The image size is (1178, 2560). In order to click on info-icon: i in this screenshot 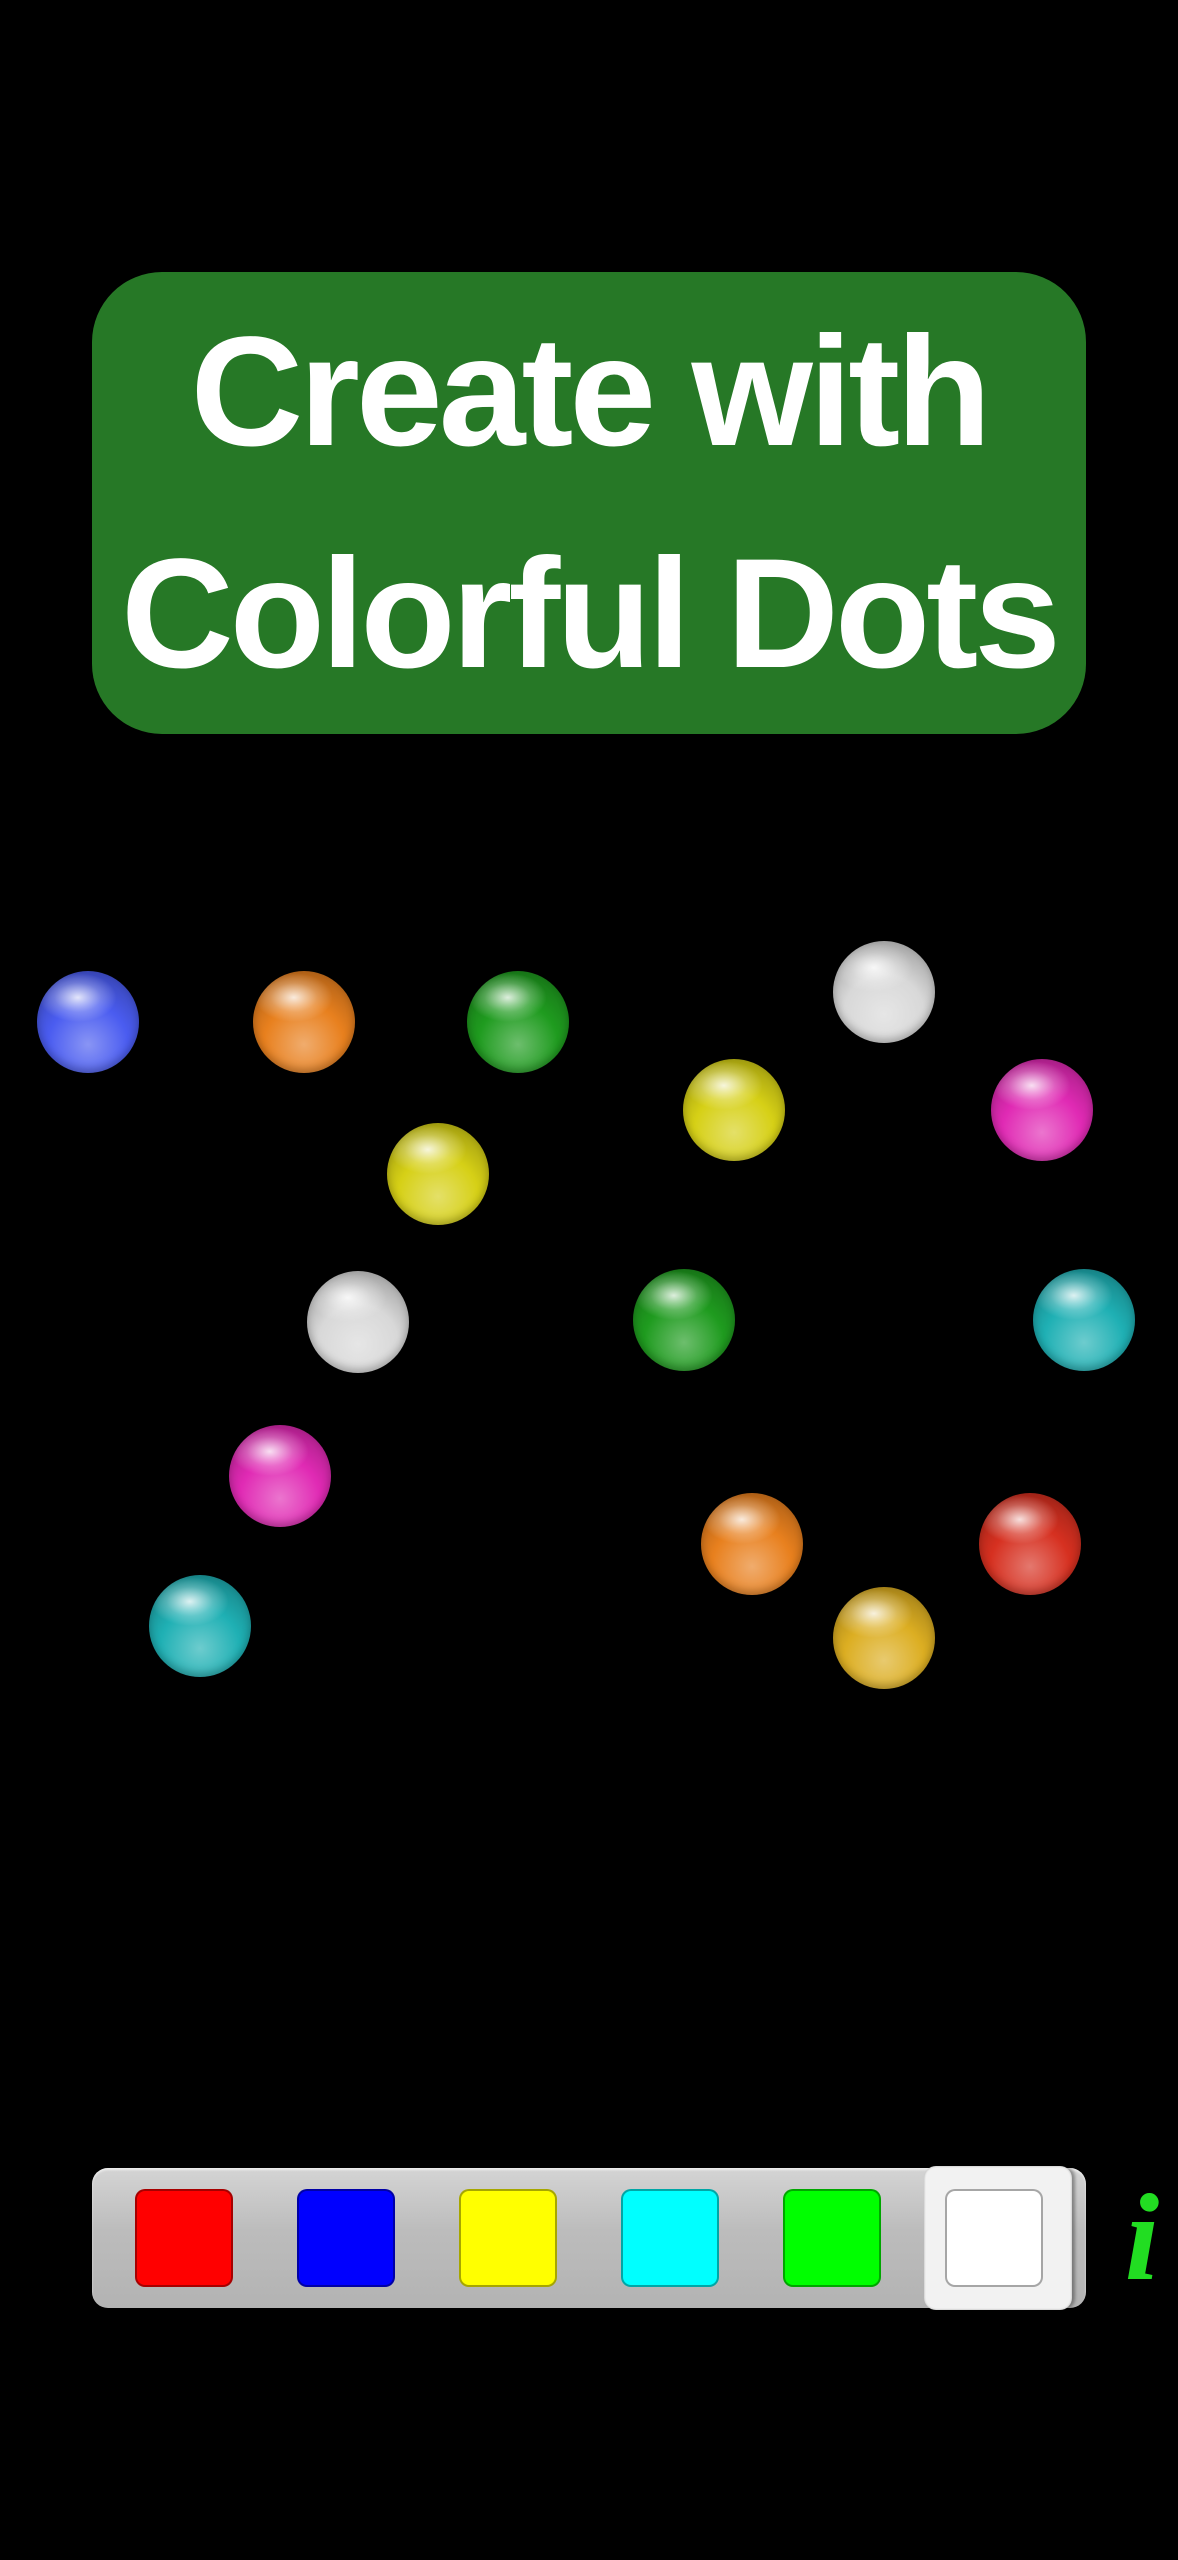, I will do `click(1142, 2238)`.